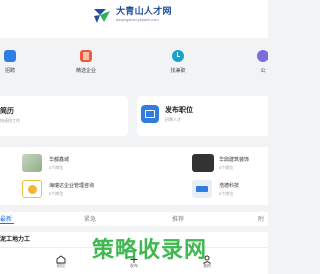 The image size is (320, 274). What do you see at coordinates (150, 114) in the screenshot?
I see `post-job-icon` at bounding box center [150, 114].